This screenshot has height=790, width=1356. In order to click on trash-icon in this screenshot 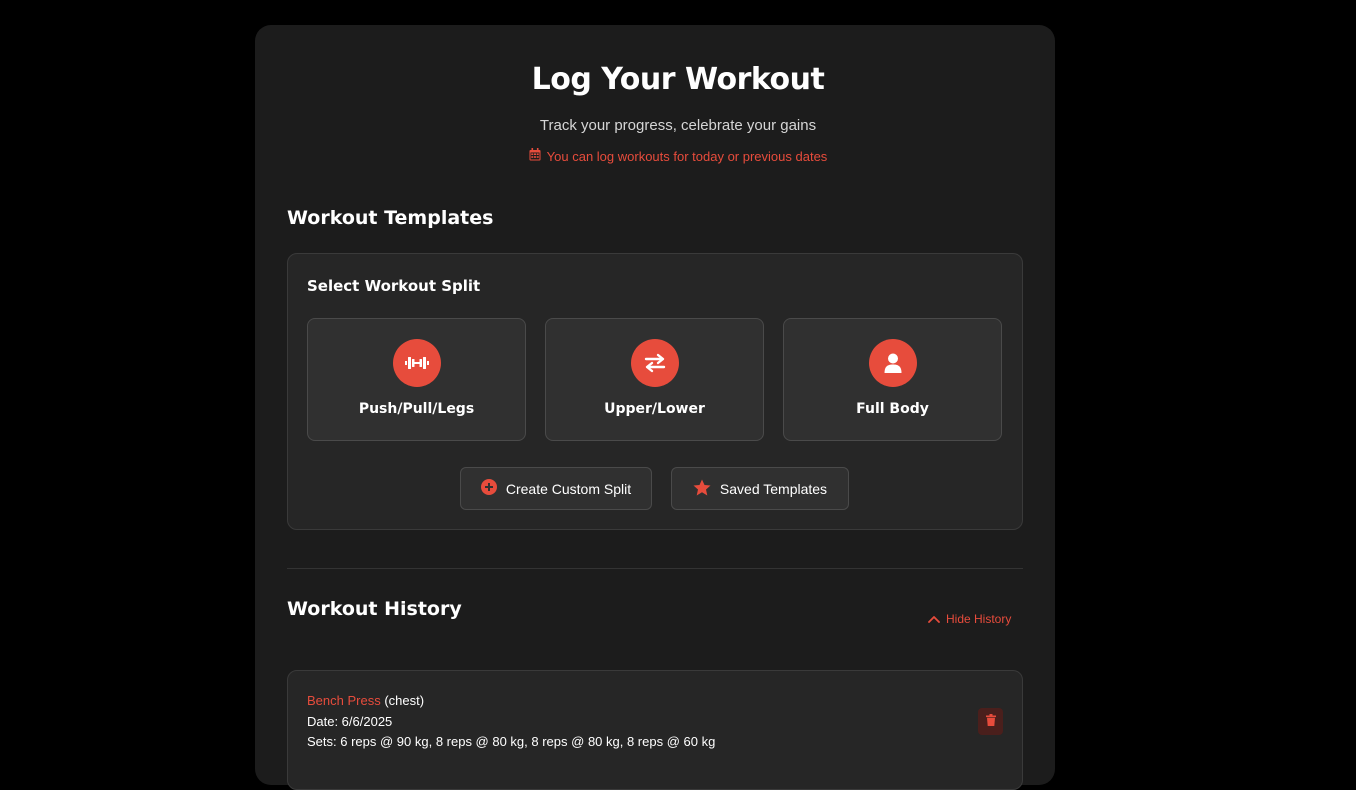, I will do `click(990, 722)`.